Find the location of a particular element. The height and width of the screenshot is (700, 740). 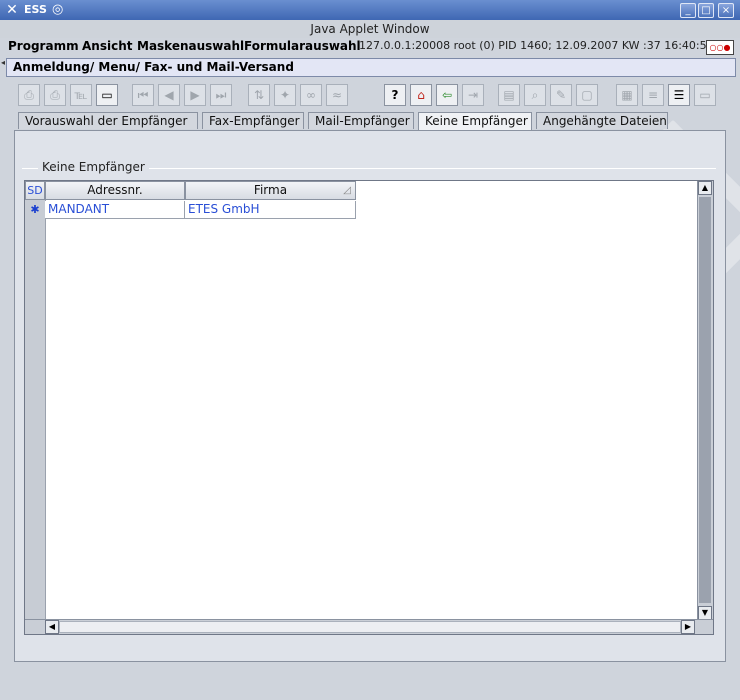

app-x-icon: ✕ is located at coordinates (12, 10).